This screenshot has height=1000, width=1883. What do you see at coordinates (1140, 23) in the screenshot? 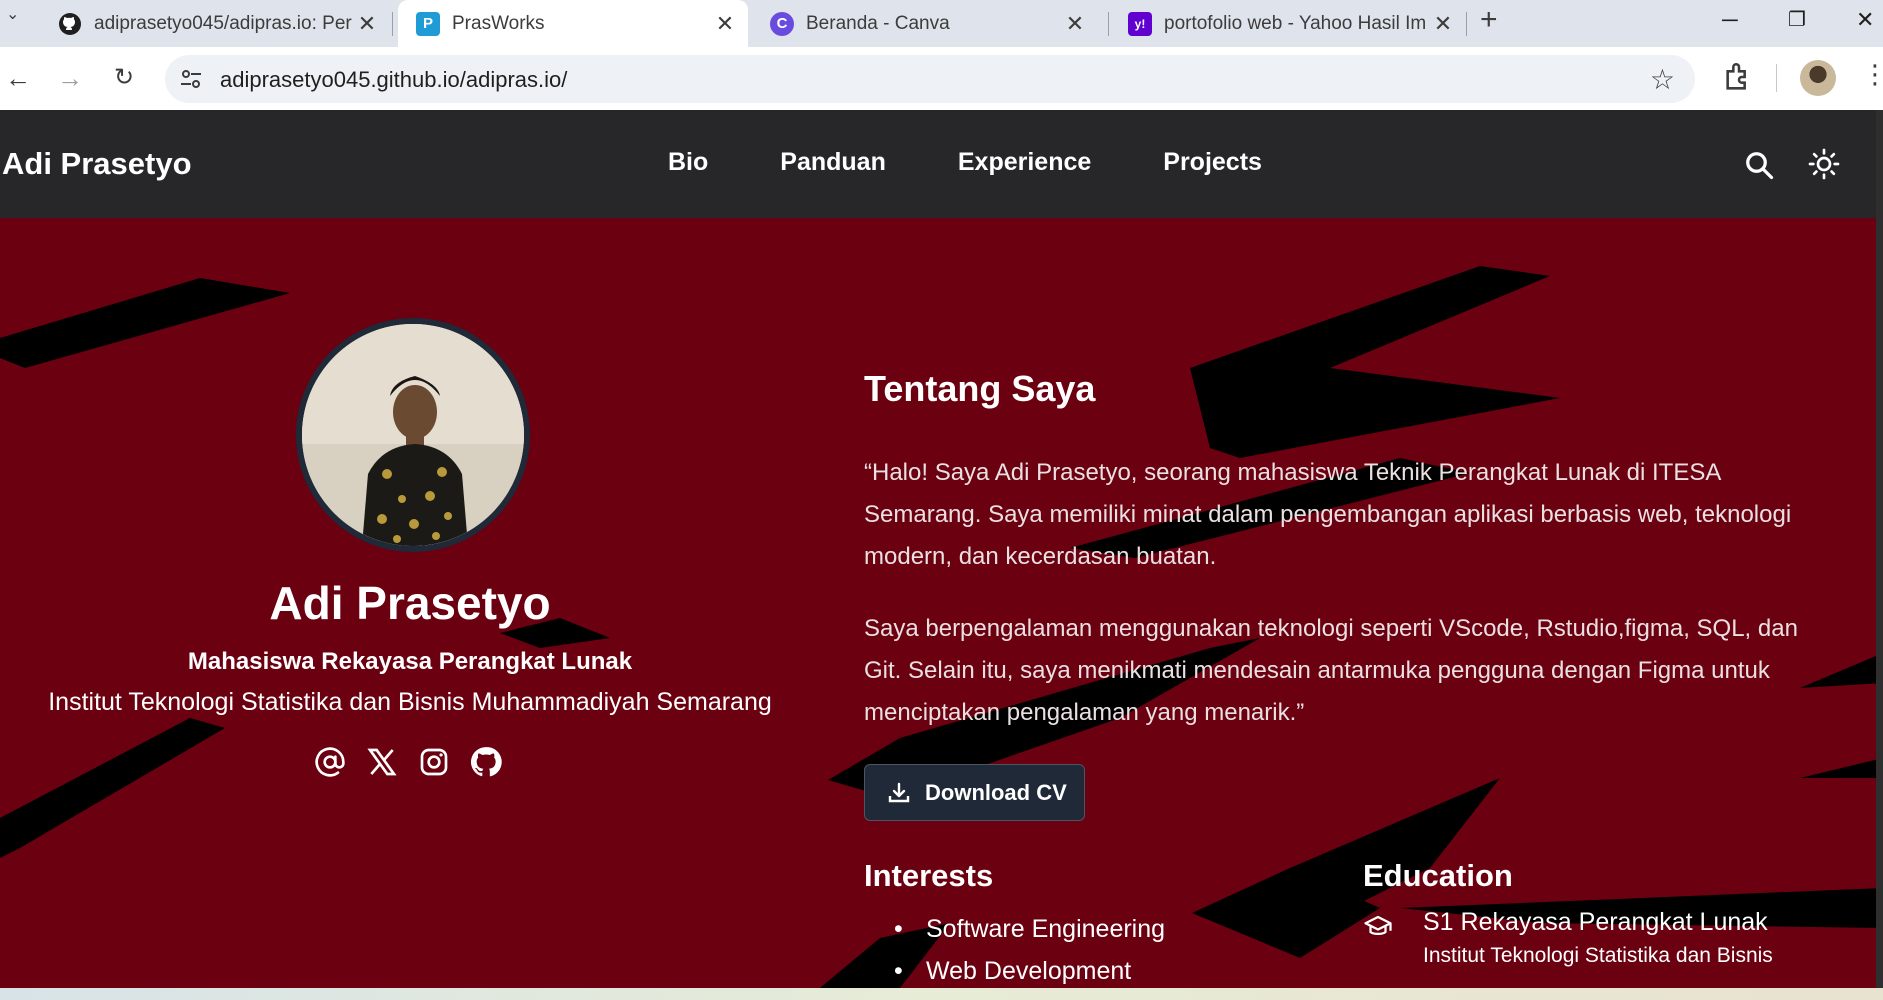
I see `yahoo-favicon-icon: y!` at bounding box center [1140, 23].